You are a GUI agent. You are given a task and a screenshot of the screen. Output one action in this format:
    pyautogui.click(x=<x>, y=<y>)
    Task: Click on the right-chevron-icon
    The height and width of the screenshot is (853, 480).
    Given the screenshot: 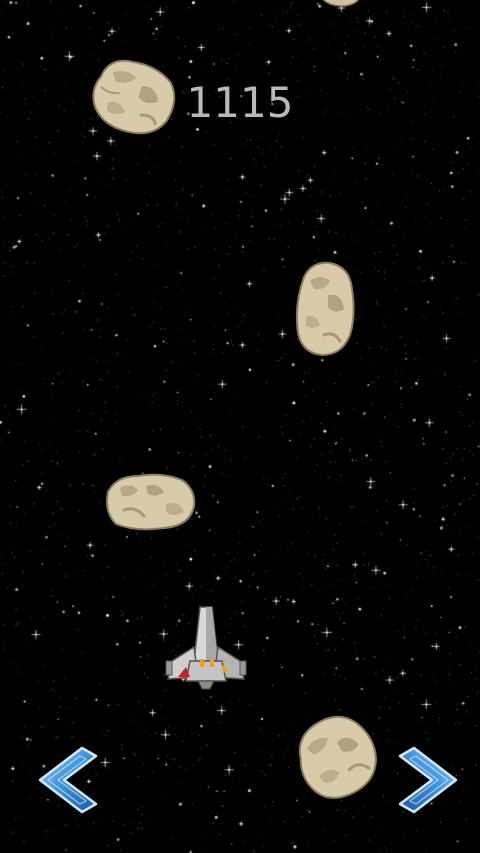 What is the action you would take?
    pyautogui.click(x=428, y=780)
    